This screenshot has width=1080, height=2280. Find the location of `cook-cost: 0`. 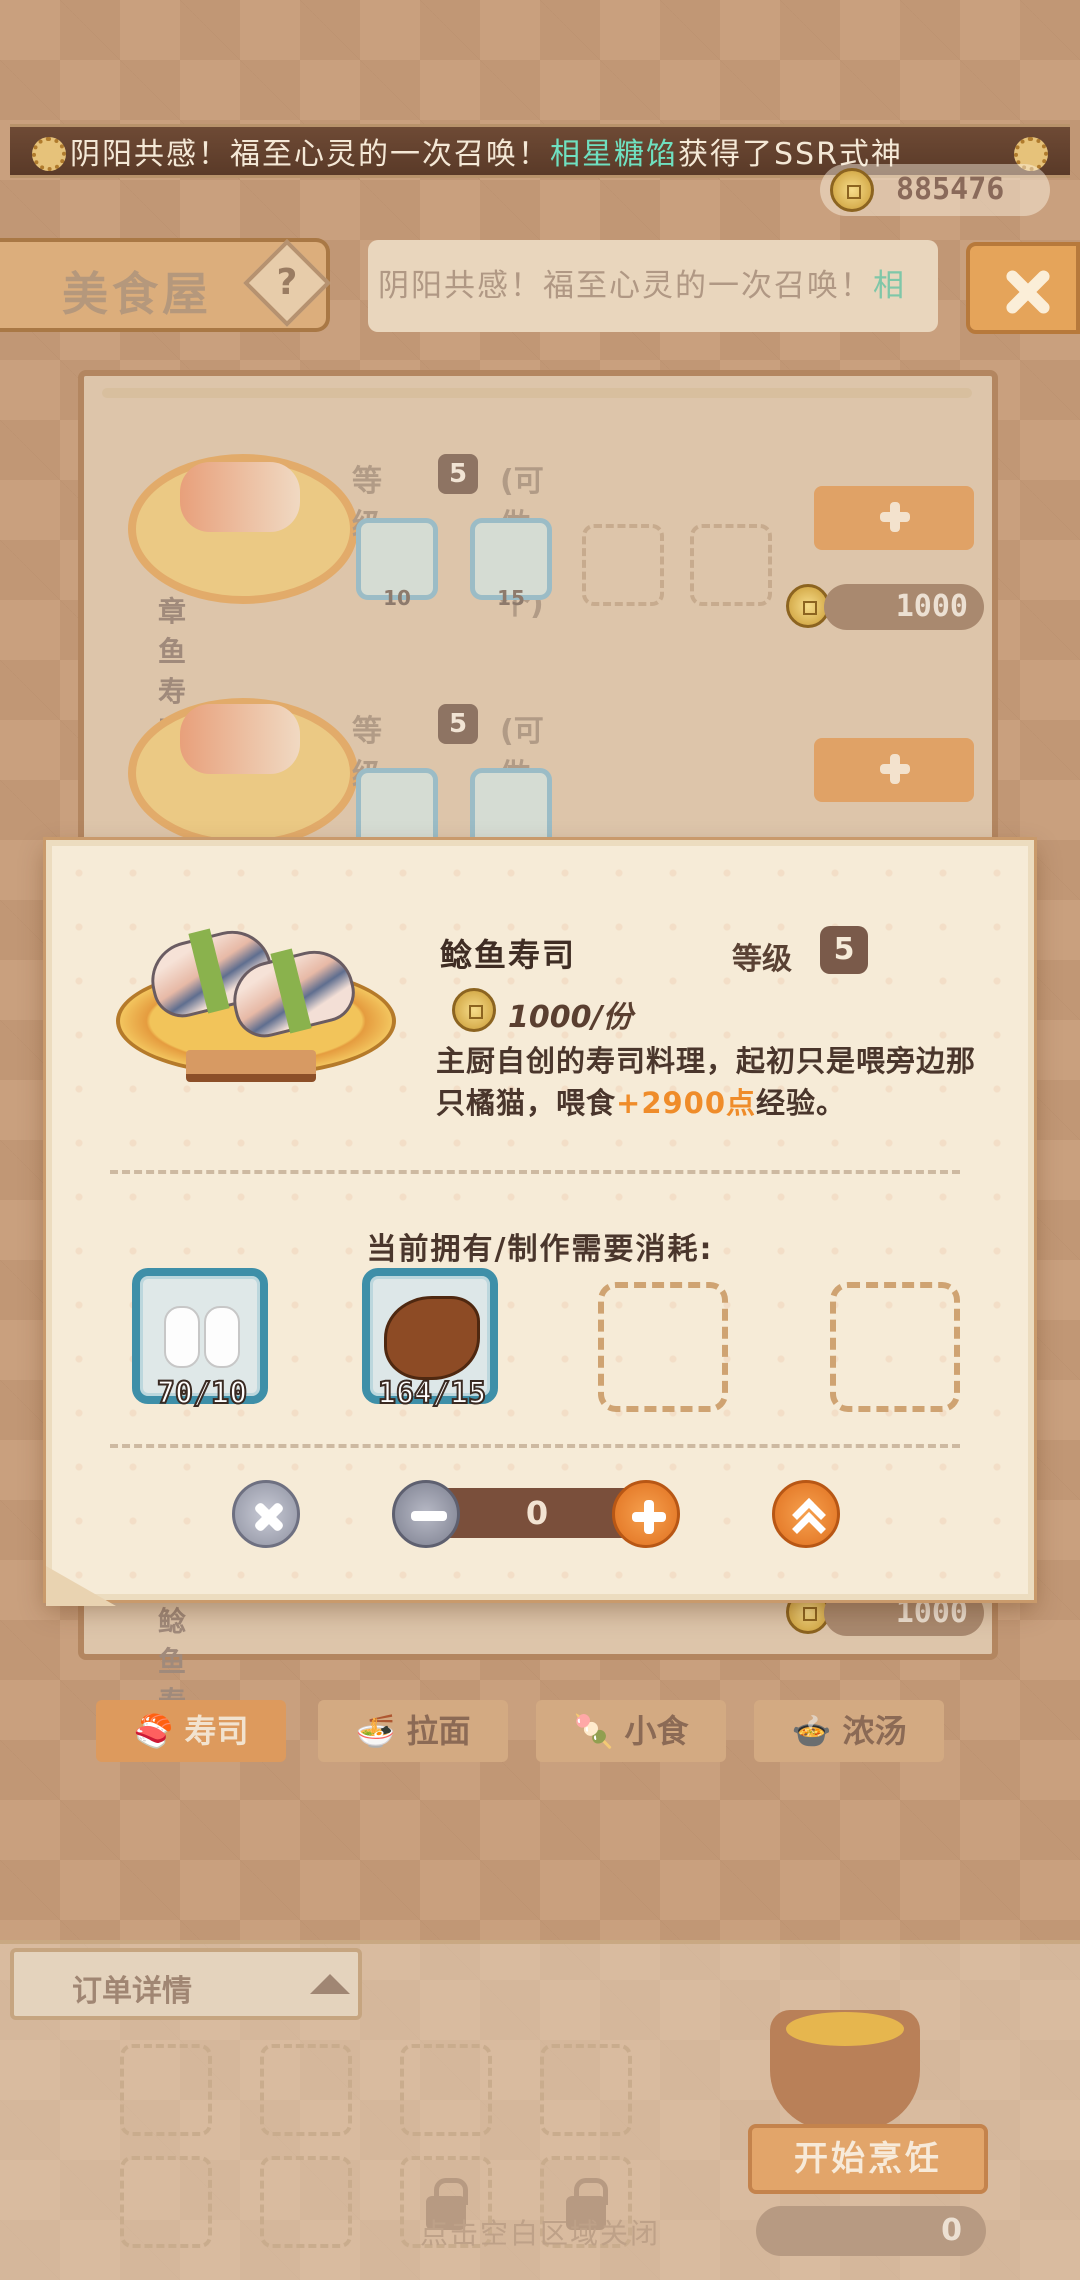

cook-cost: 0 is located at coordinates (871, 2231).